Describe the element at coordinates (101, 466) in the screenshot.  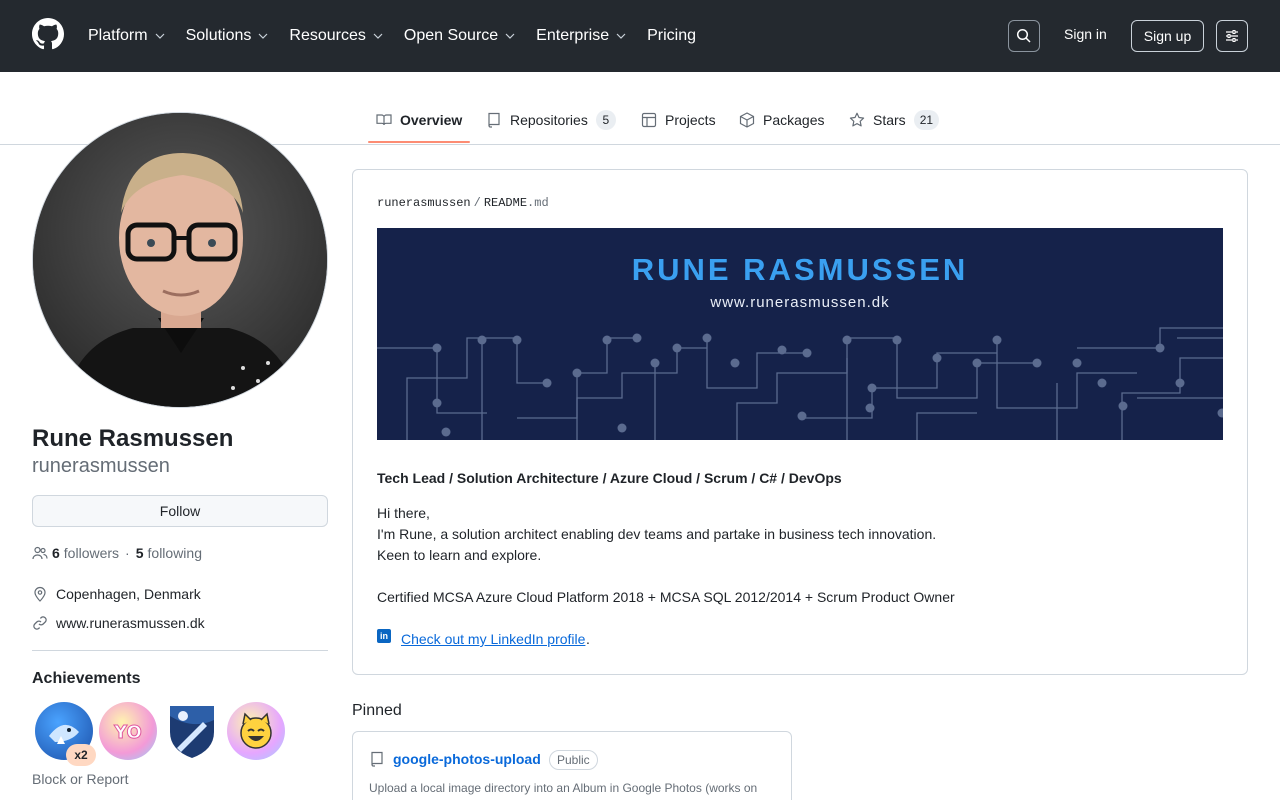
I see `profile-username: runerasmussen` at that location.